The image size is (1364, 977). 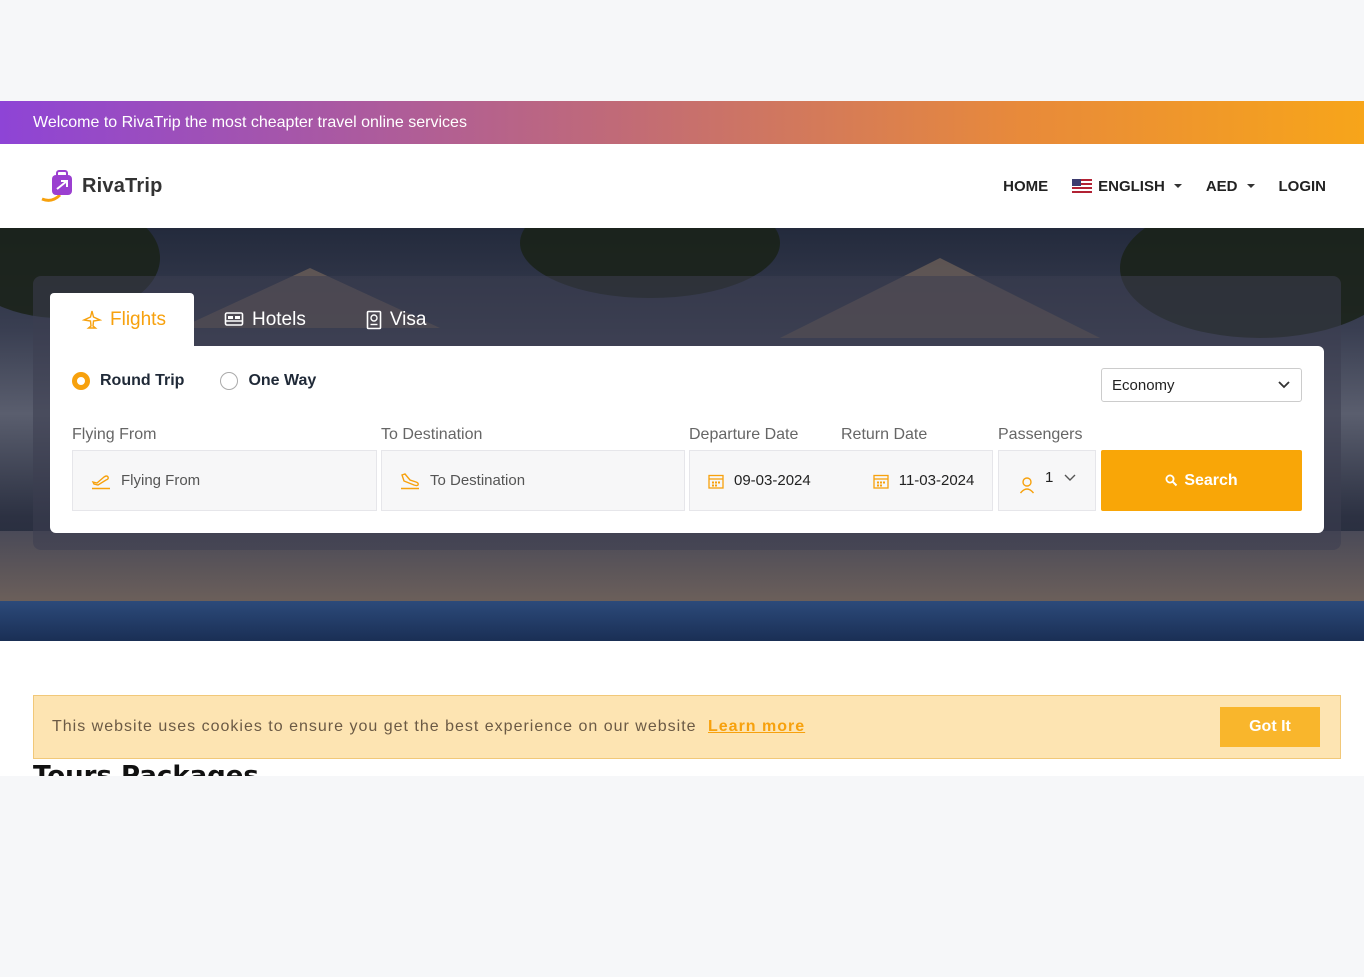 What do you see at coordinates (408, 319) in the screenshot?
I see `tab-visa-label: Visa` at bounding box center [408, 319].